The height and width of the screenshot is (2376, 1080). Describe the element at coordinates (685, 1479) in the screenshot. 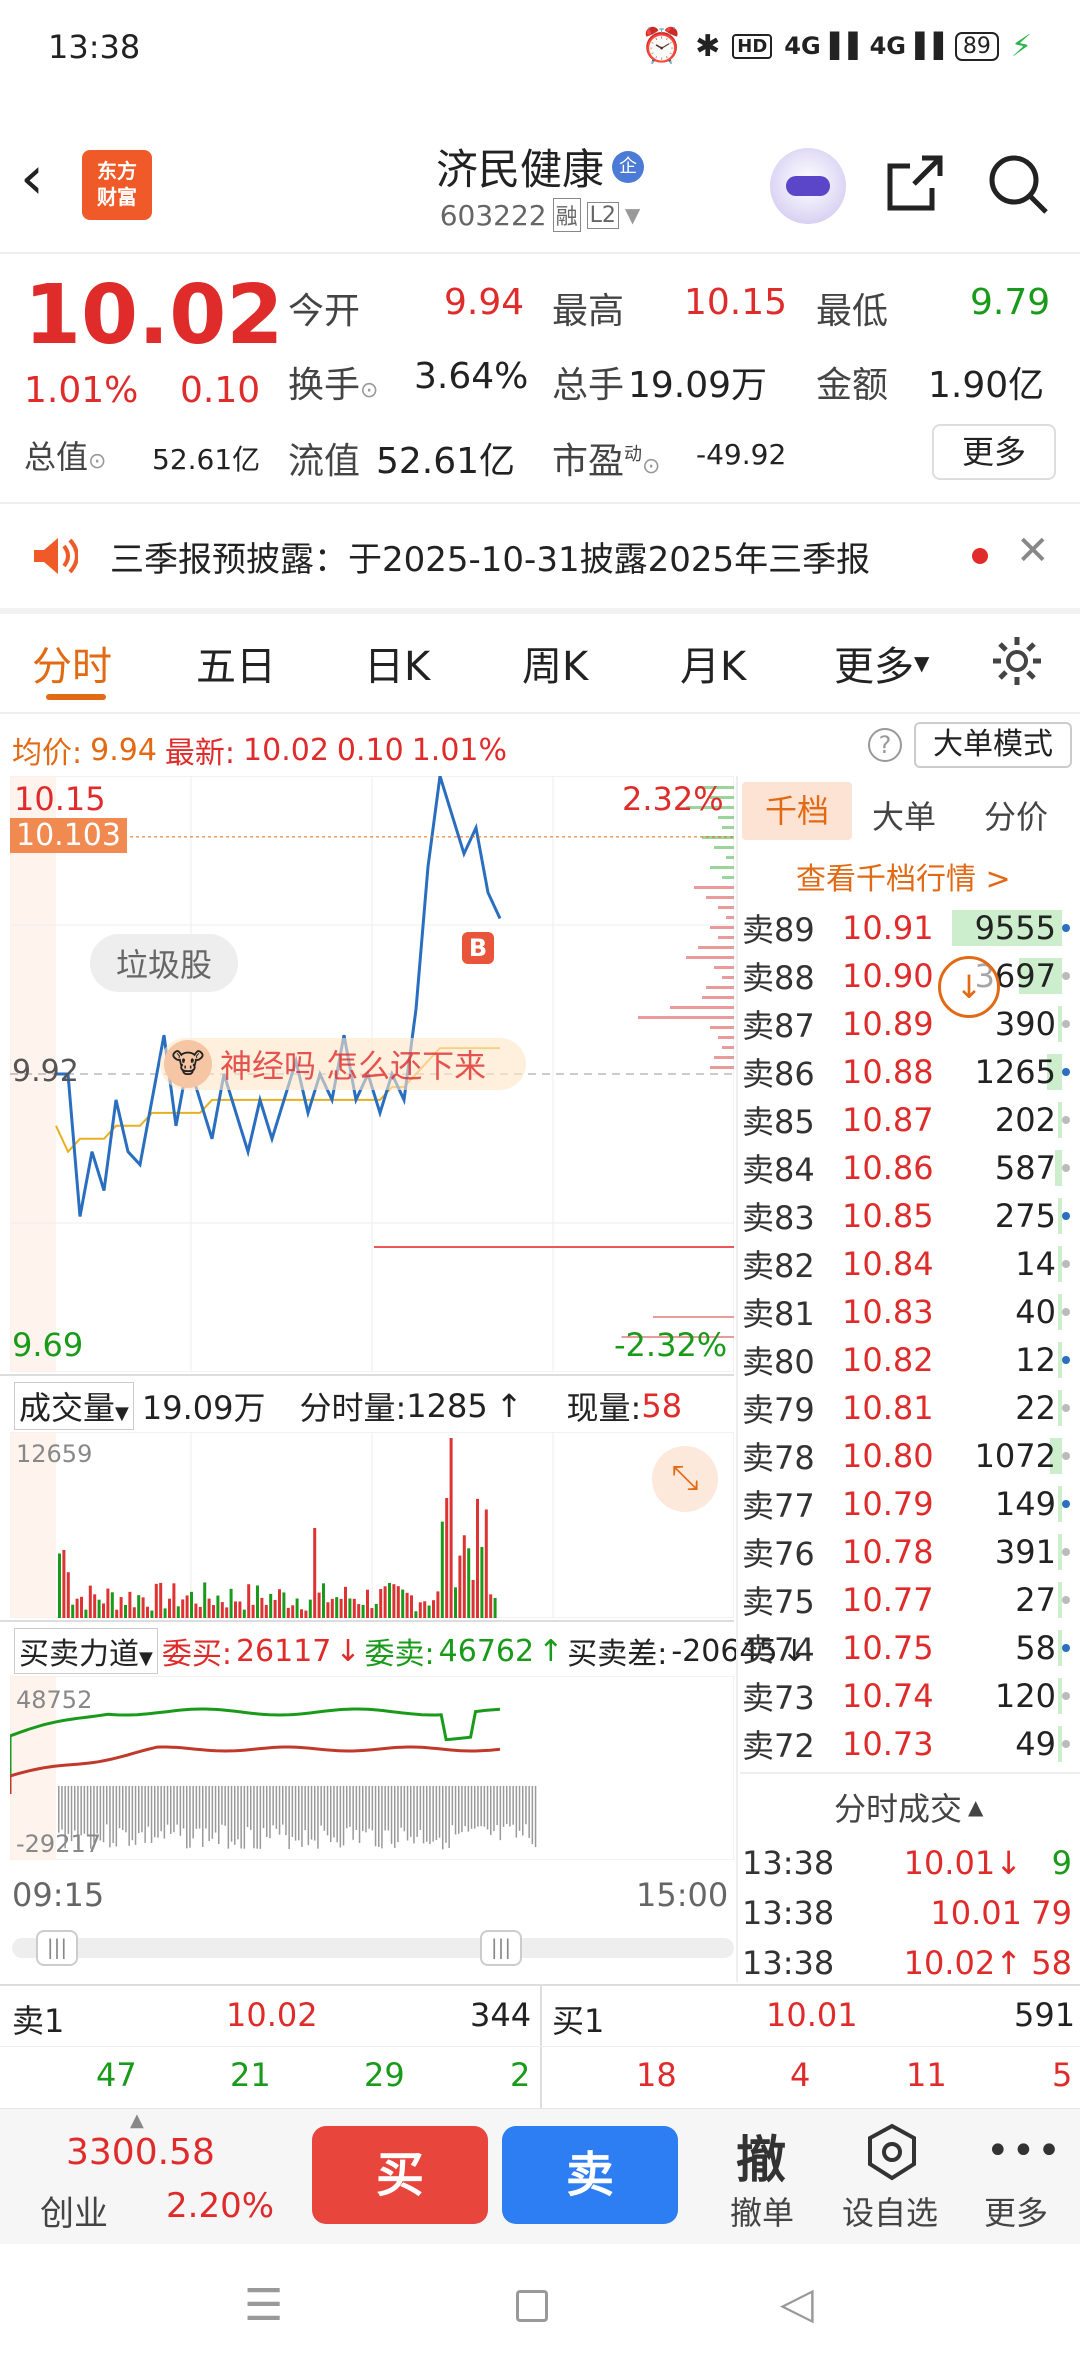

I see `expand-icon: ⤡` at that location.